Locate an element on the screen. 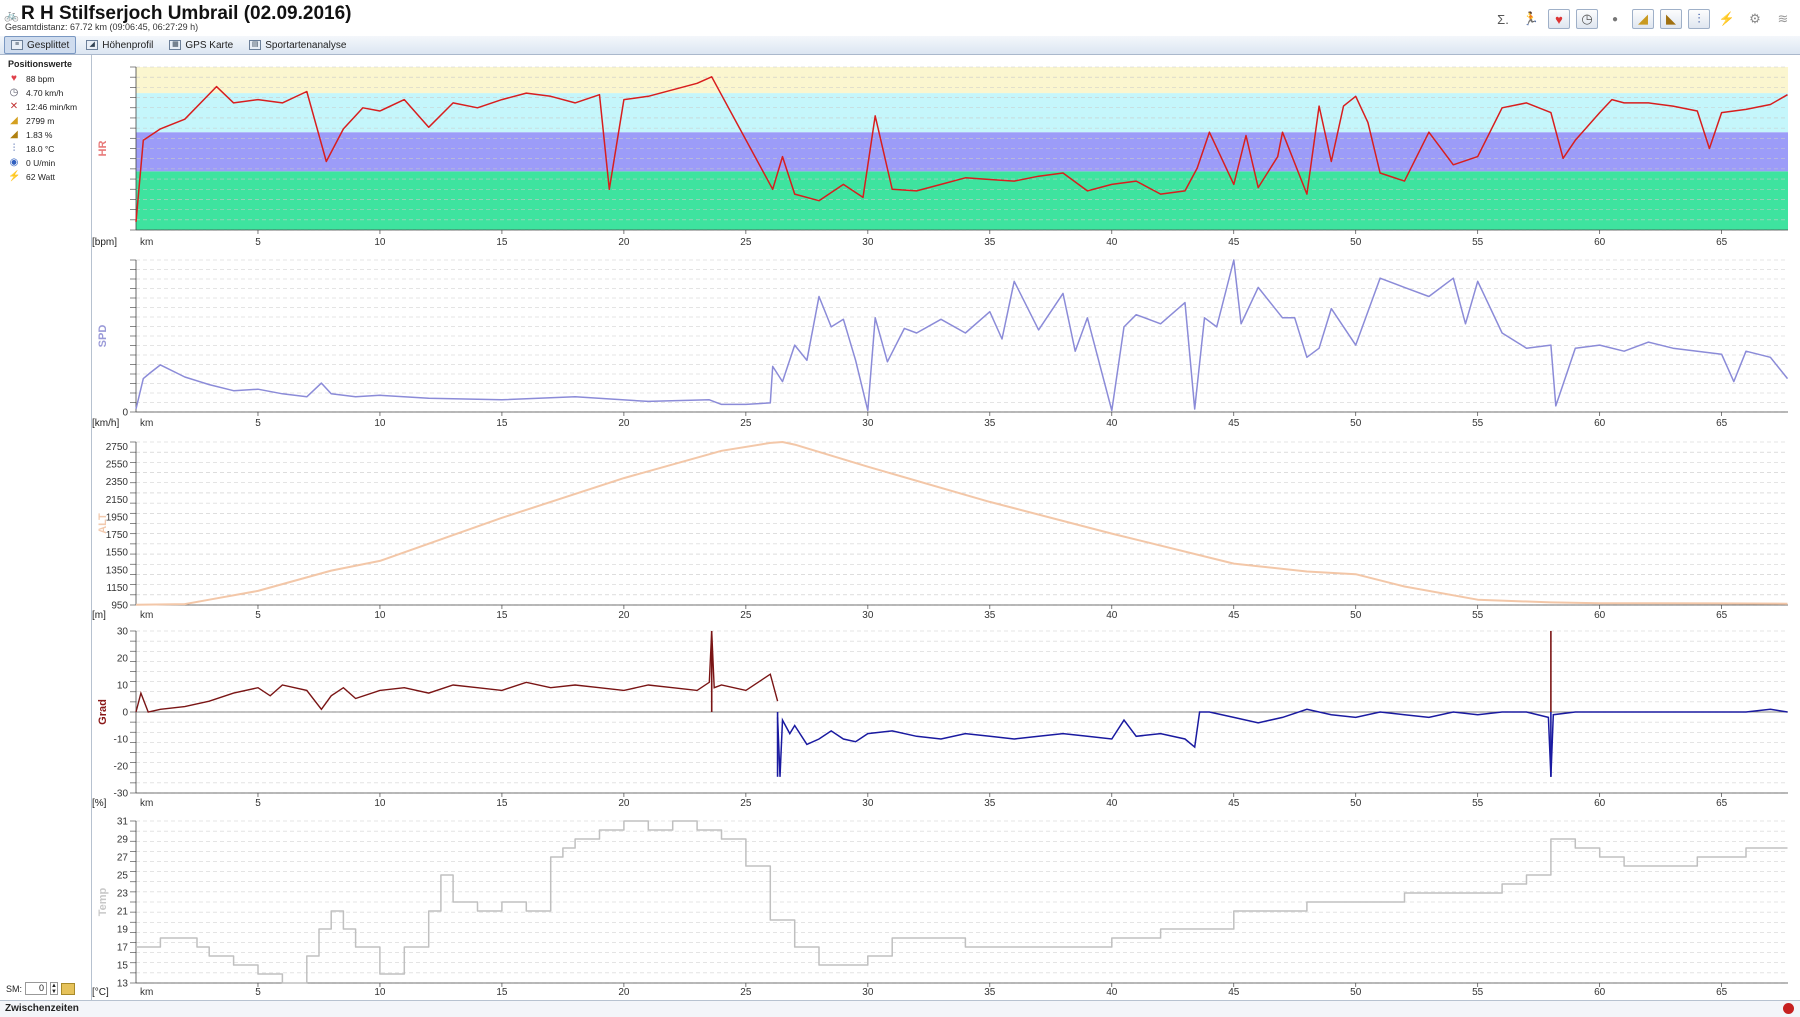 The height and width of the screenshot is (1017, 1800). tab-label: Sportartenanalyse is located at coordinates (306, 45).